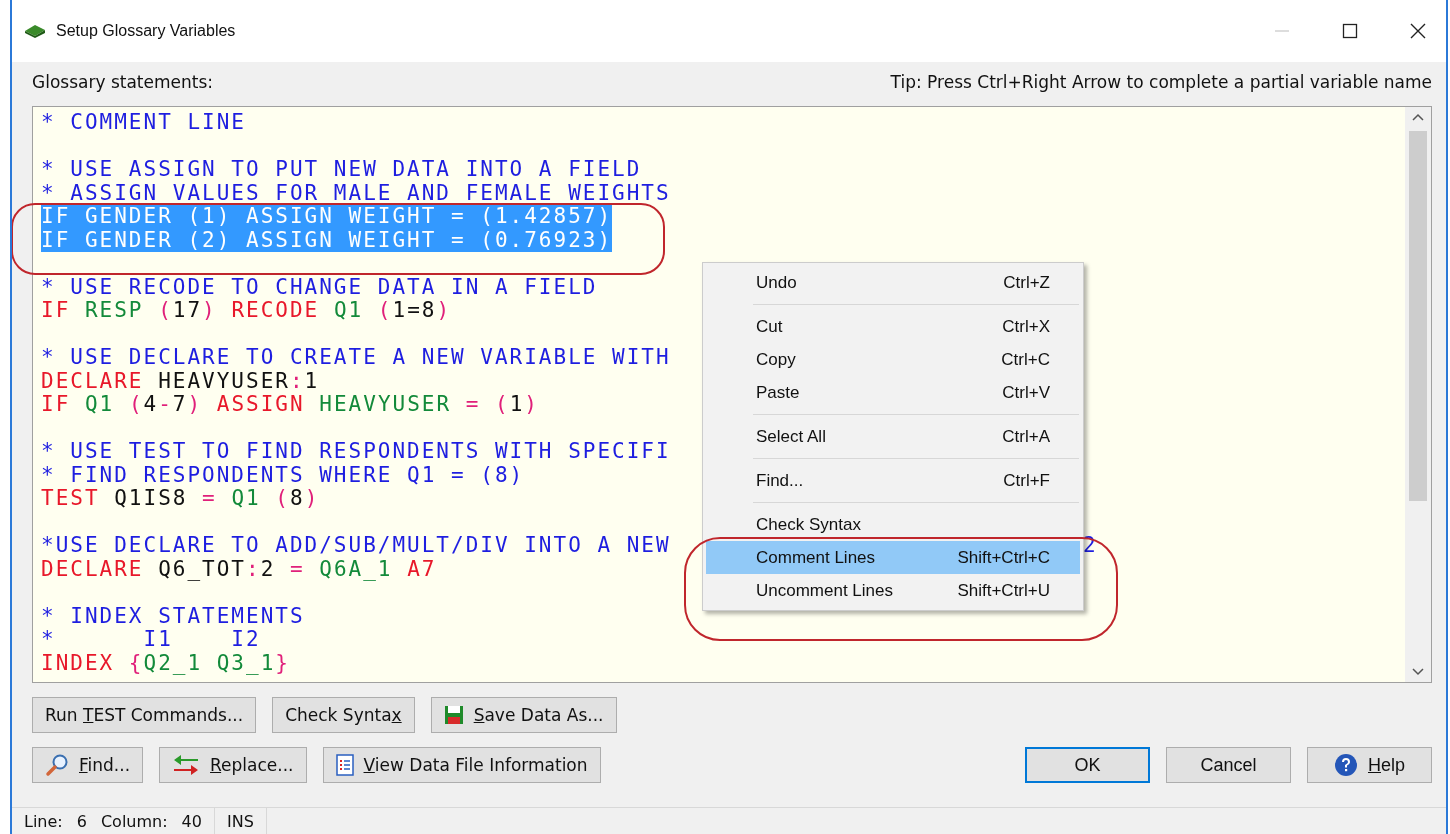 This screenshot has width=1450, height=834. What do you see at coordinates (1418, 672) in the screenshot?
I see `scroll-down-icon` at bounding box center [1418, 672].